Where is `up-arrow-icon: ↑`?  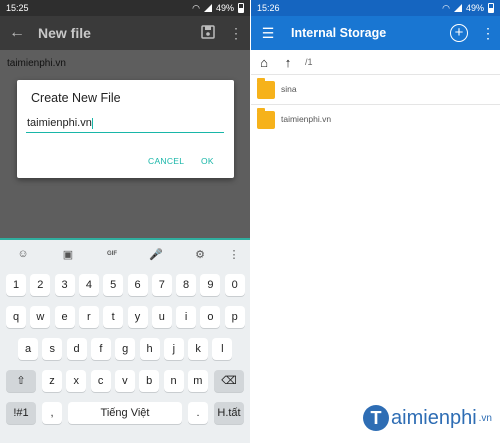 up-arrow-icon: ↑ is located at coordinates (288, 62).